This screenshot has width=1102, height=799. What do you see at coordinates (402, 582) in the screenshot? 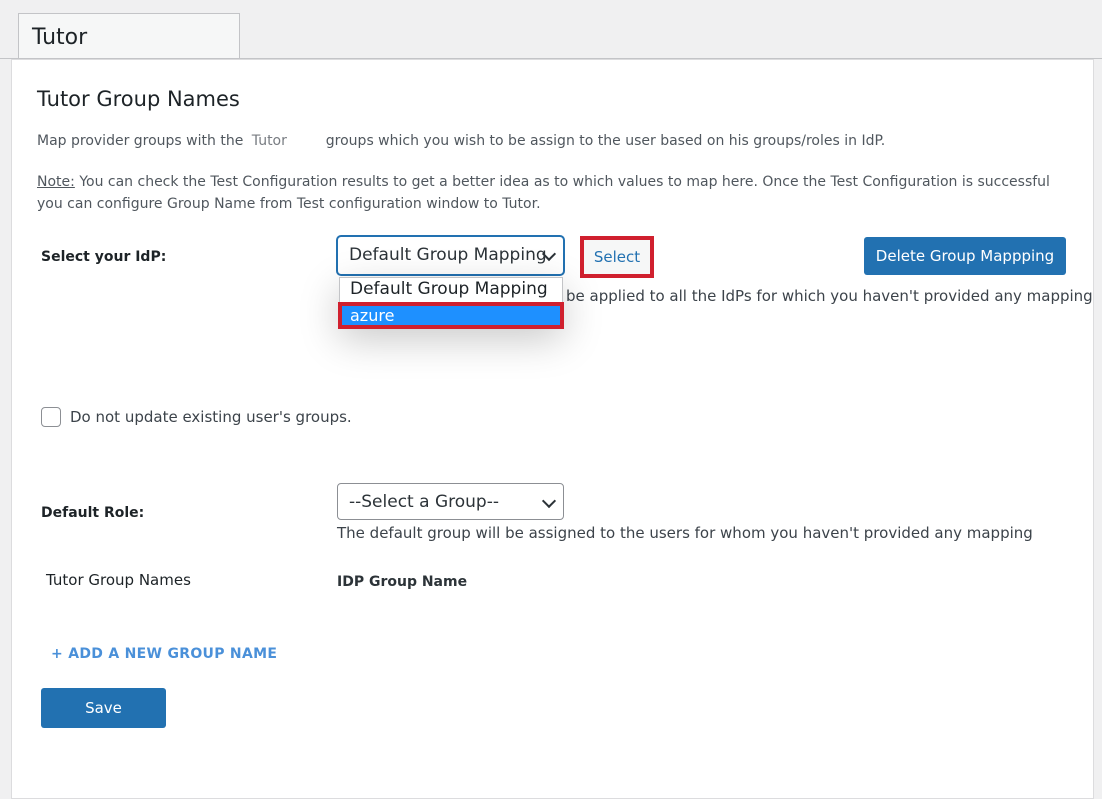
I see `column-header-idp-group-name: IDP Group Name` at bounding box center [402, 582].